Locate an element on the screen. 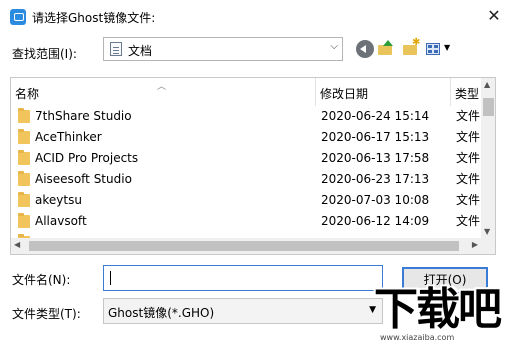  scroll-down-icon: ▼ is located at coordinates (487, 231).